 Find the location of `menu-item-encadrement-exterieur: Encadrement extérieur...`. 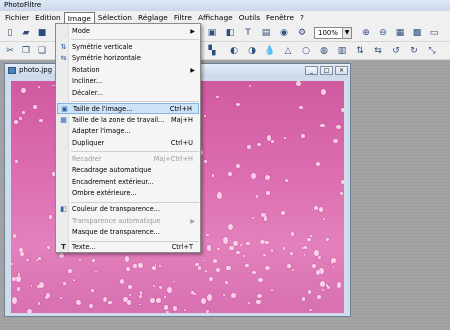

menu-item-encadrement-exterieur: Encadrement extérieur... is located at coordinates (128, 182).